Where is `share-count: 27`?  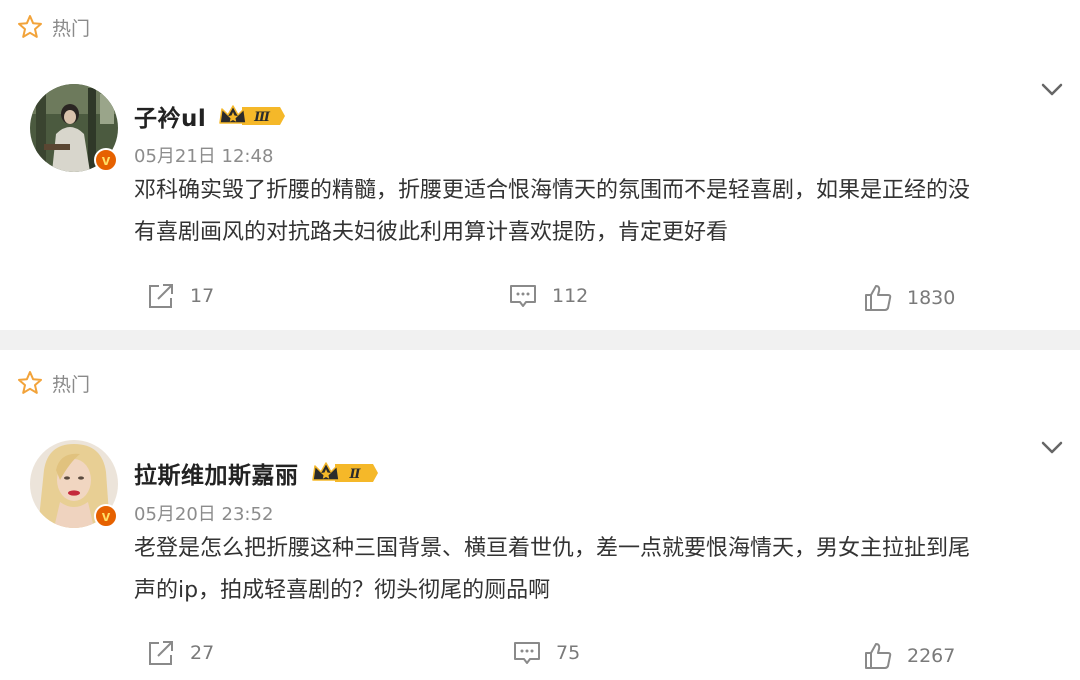 share-count: 27 is located at coordinates (202, 653).